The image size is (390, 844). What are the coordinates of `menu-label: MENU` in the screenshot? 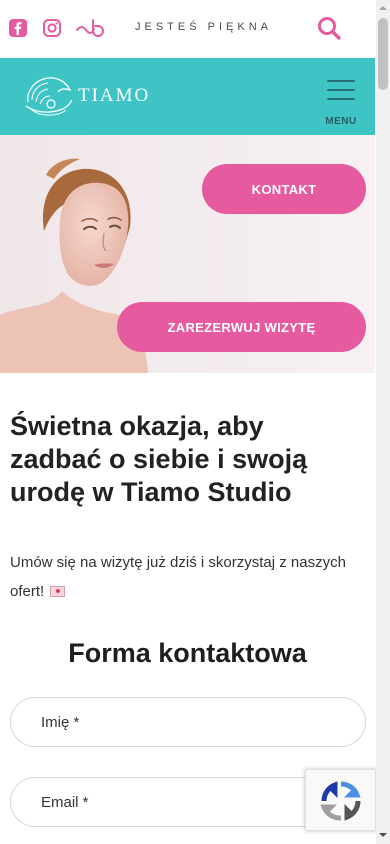 It's located at (341, 121).